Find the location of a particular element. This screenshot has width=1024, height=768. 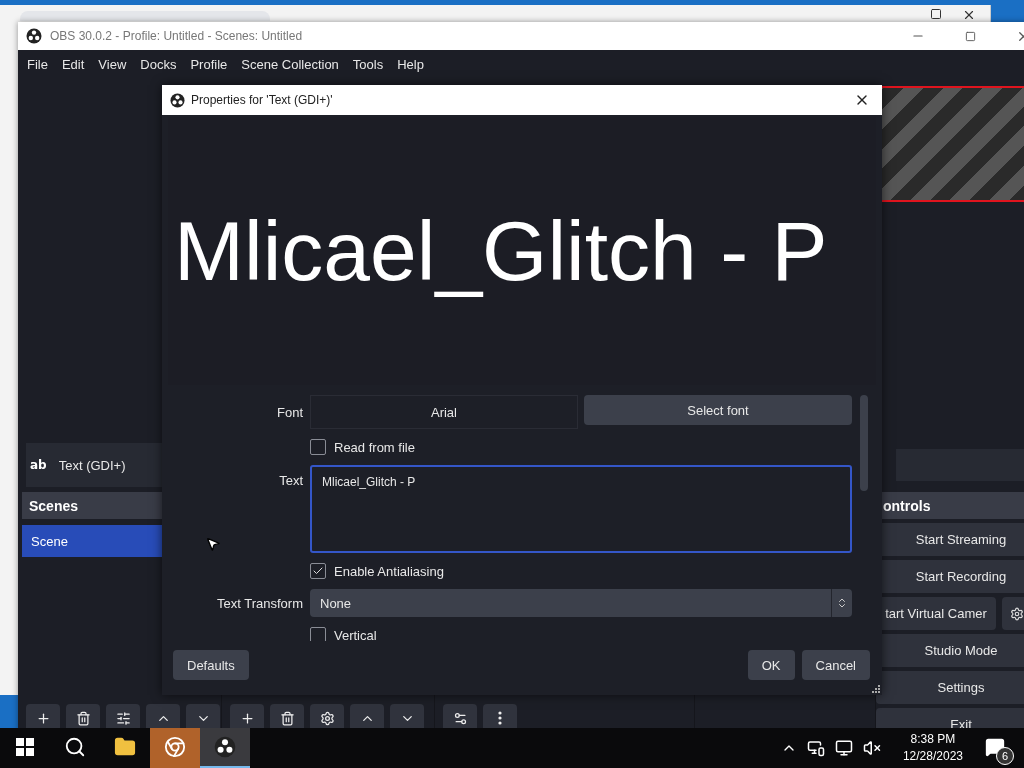

menu-item: Profile is located at coordinates (209, 64).